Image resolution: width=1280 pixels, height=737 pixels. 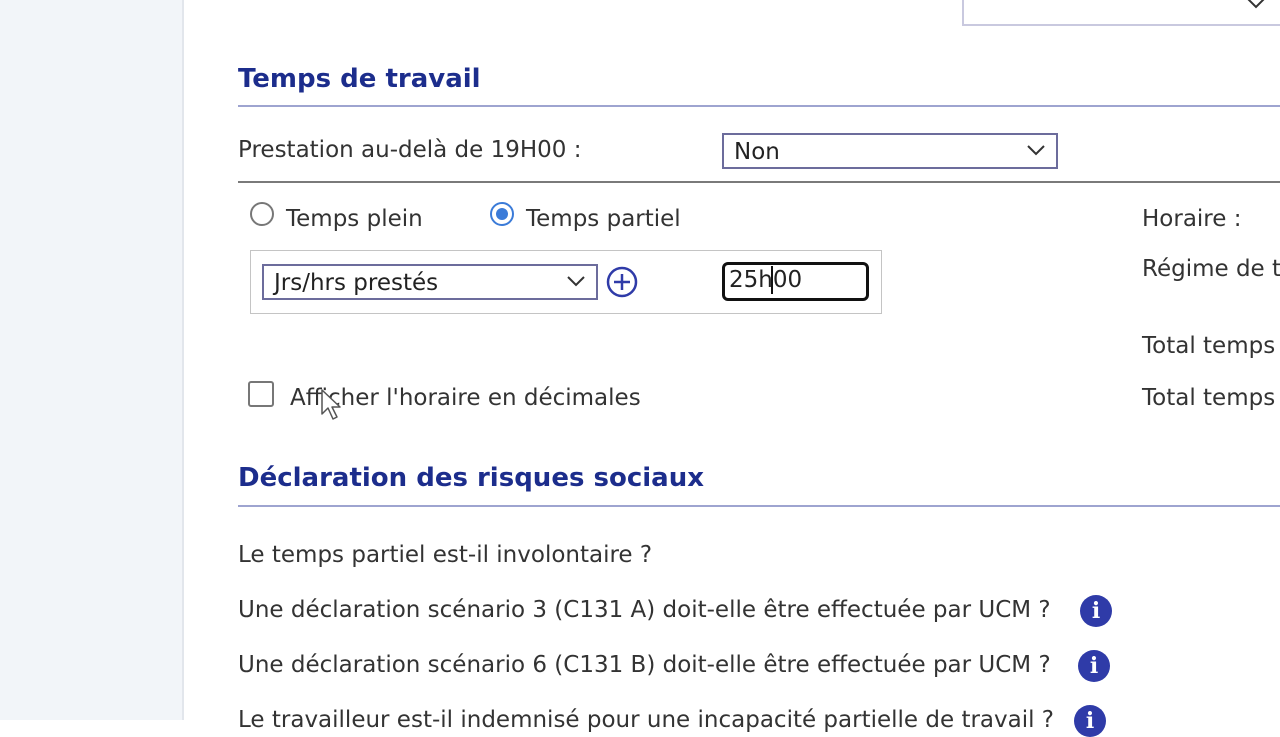 I want to click on prestation-select: Non, so click(x=890, y=151).